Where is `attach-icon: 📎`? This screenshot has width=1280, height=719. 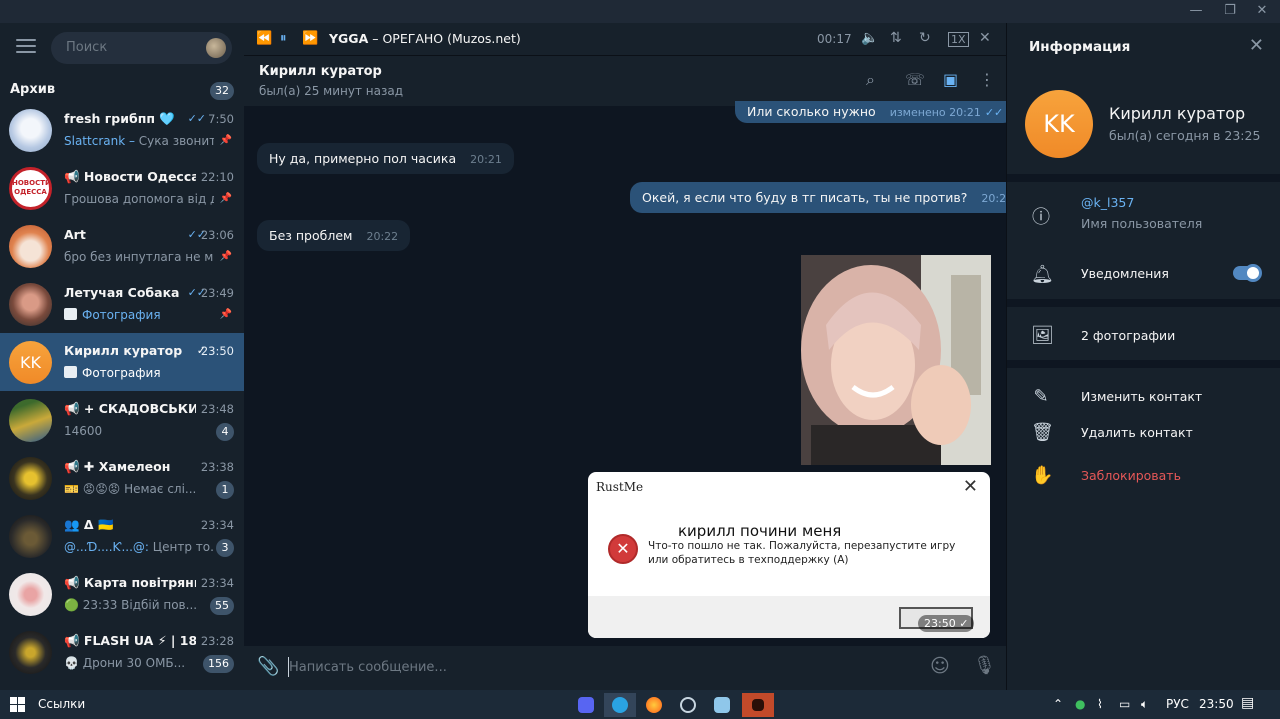 attach-icon: 📎 is located at coordinates (268, 666).